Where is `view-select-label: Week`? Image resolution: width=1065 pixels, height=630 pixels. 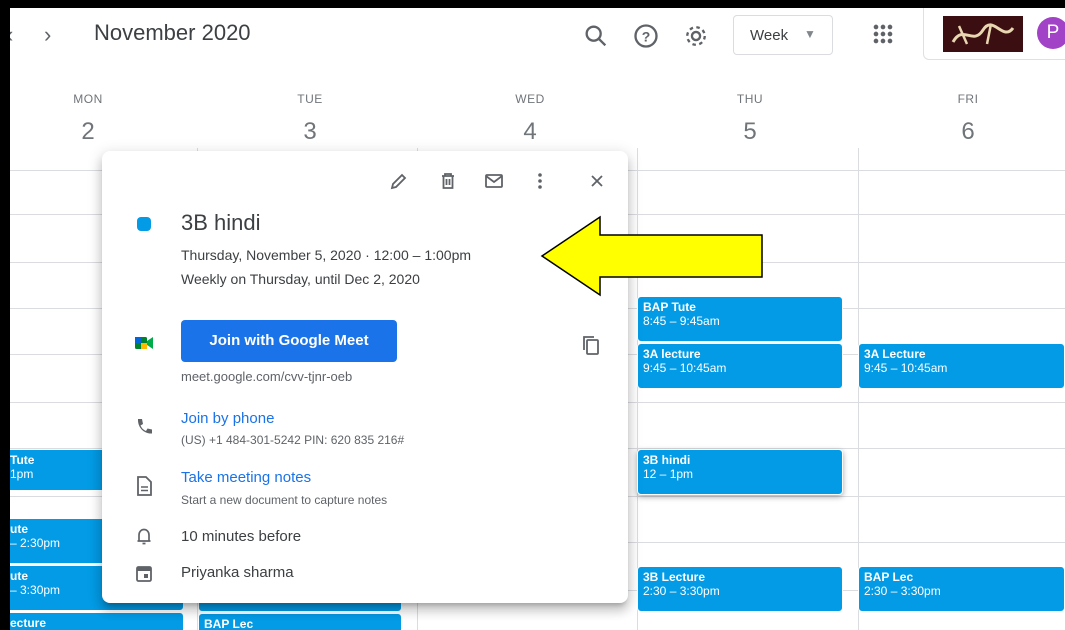 view-select-label: Week is located at coordinates (769, 35).